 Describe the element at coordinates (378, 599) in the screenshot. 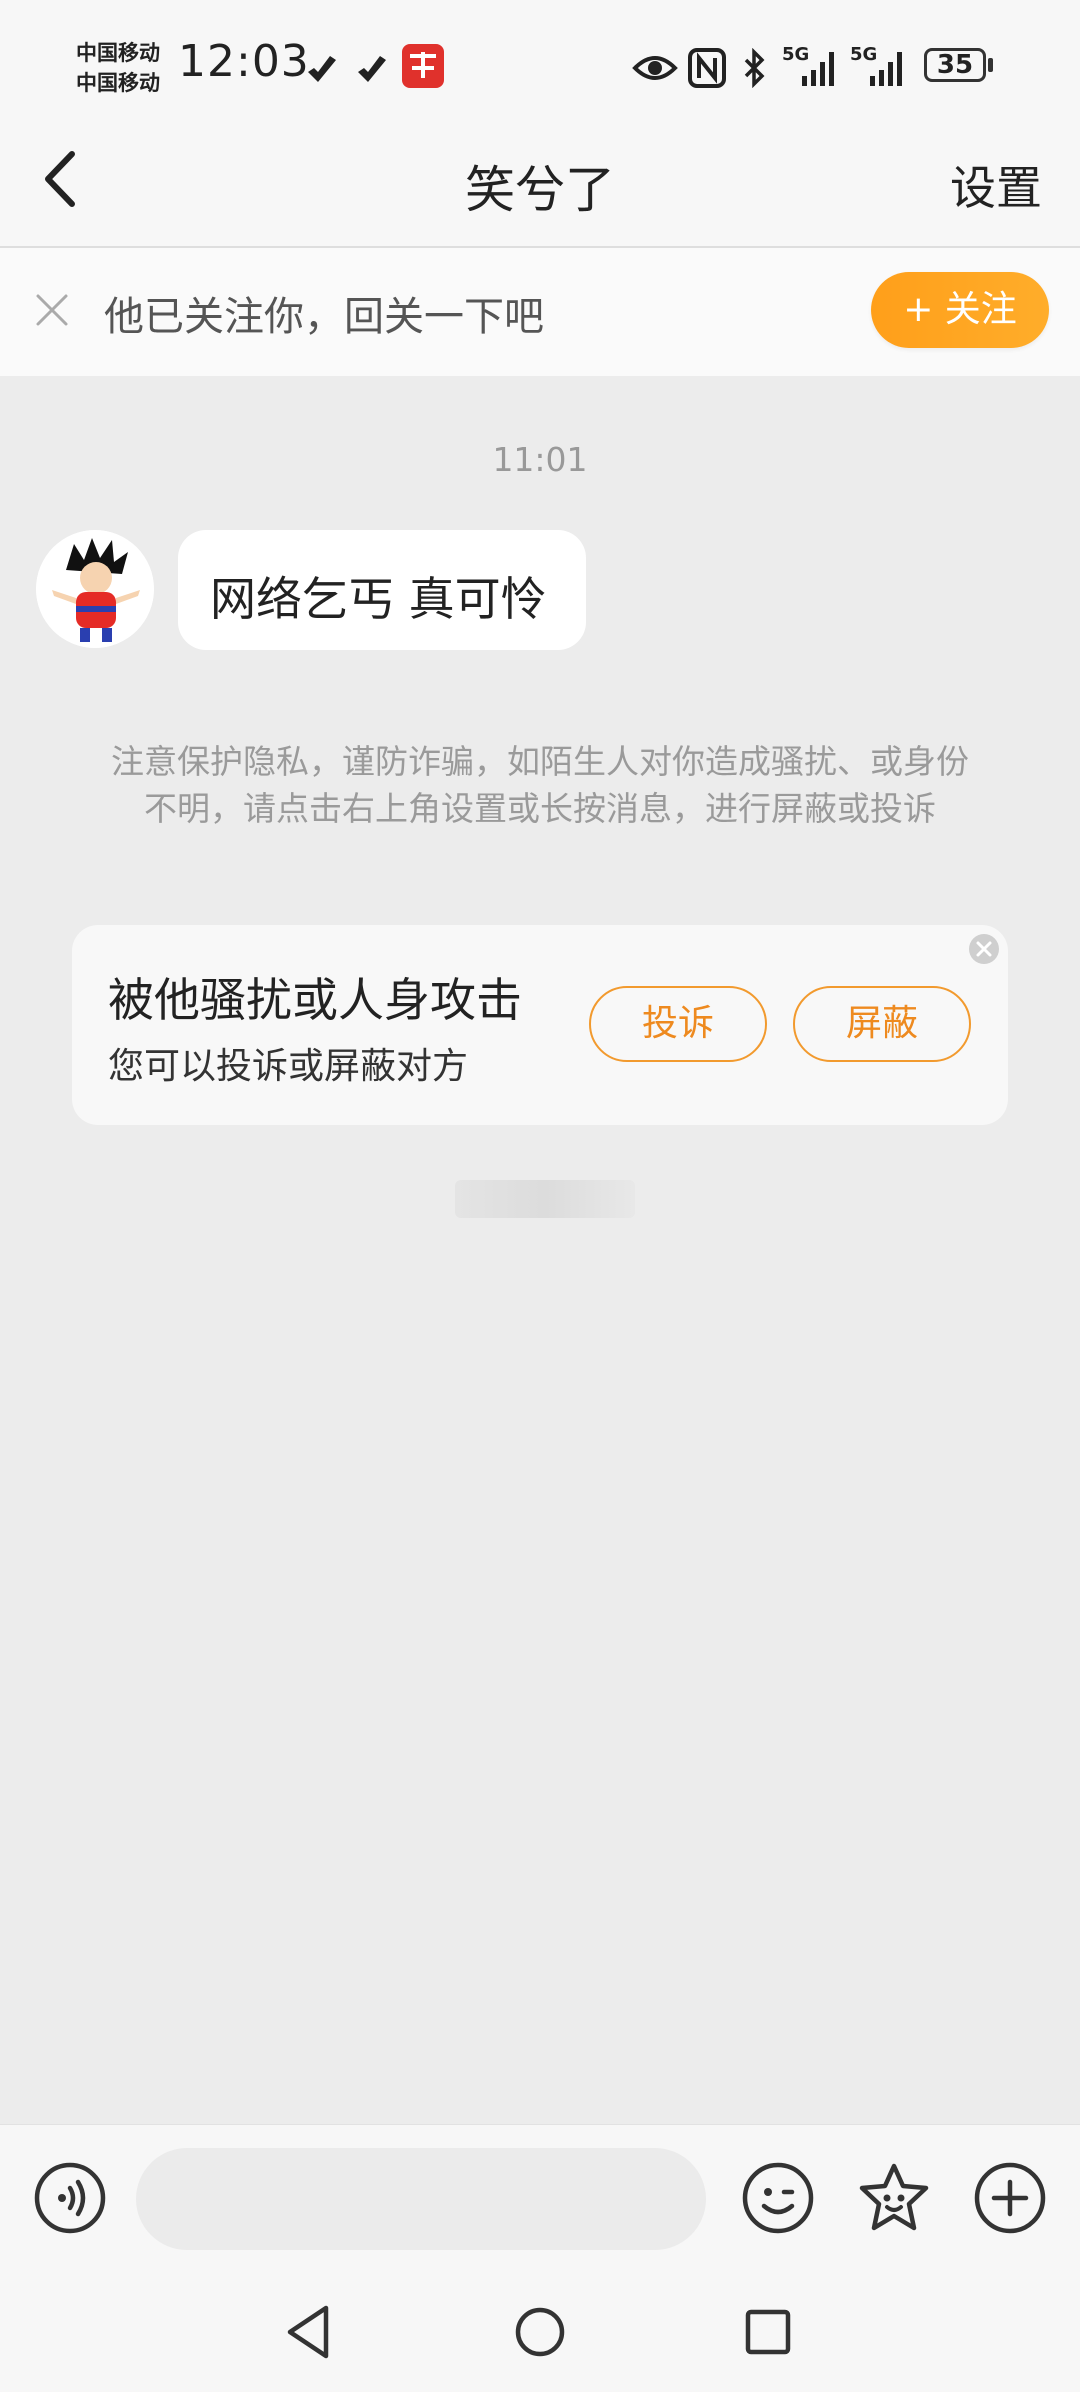

I see `message-text: 网络乞丐 真可怜` at that location.